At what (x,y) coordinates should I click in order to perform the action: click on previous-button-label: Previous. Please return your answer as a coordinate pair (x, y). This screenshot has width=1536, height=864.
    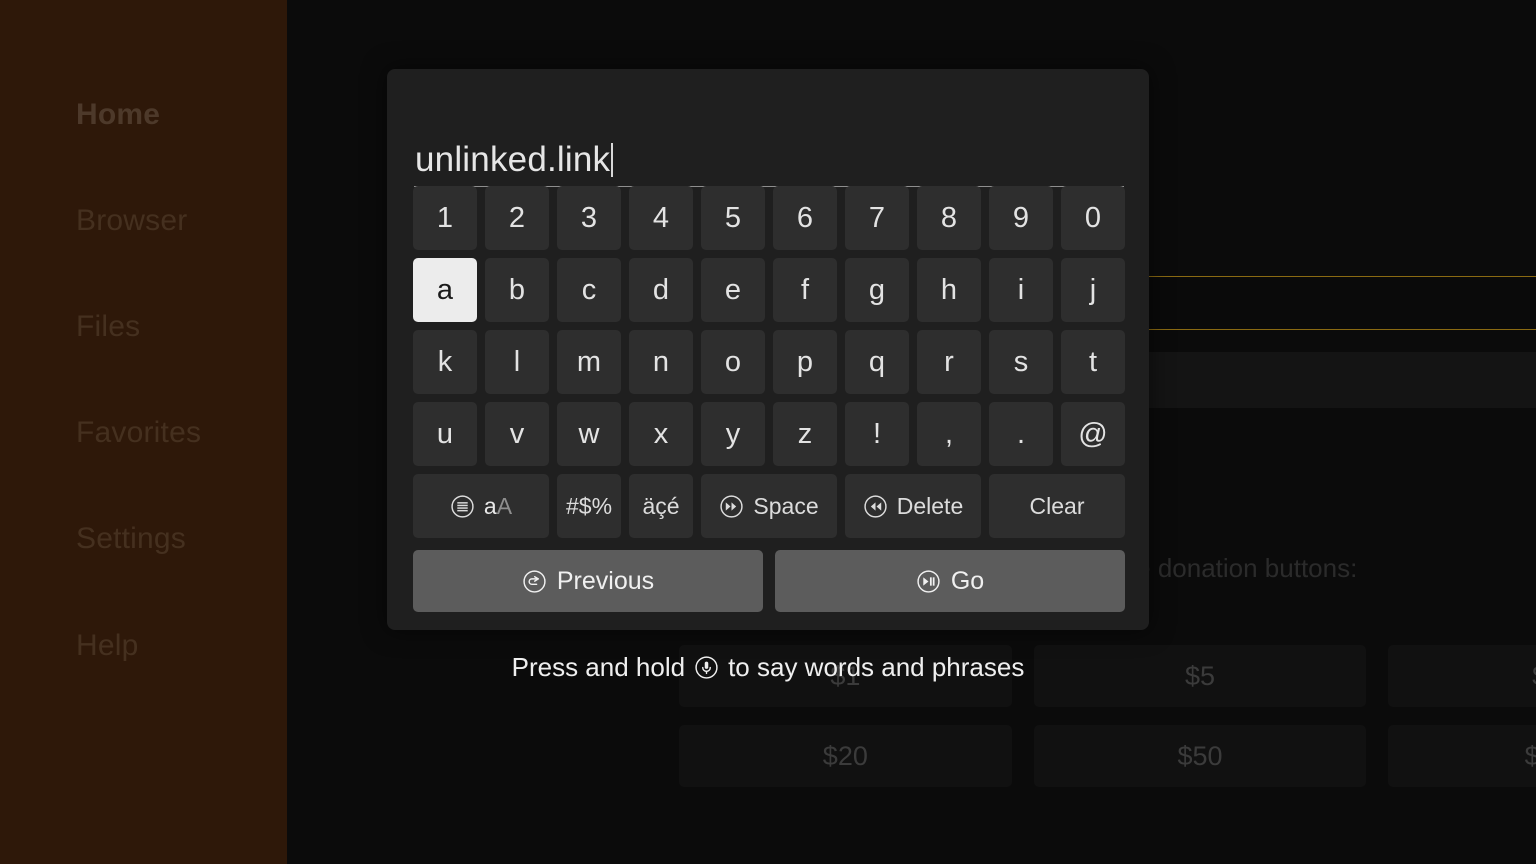
    Looking at the image, I should click on (605, 580).